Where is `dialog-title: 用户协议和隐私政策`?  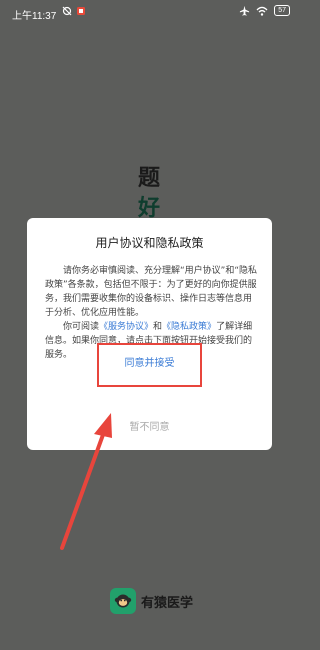 dialog-title: 用户协议和隐私政策 is located at coordinates (149, 243).